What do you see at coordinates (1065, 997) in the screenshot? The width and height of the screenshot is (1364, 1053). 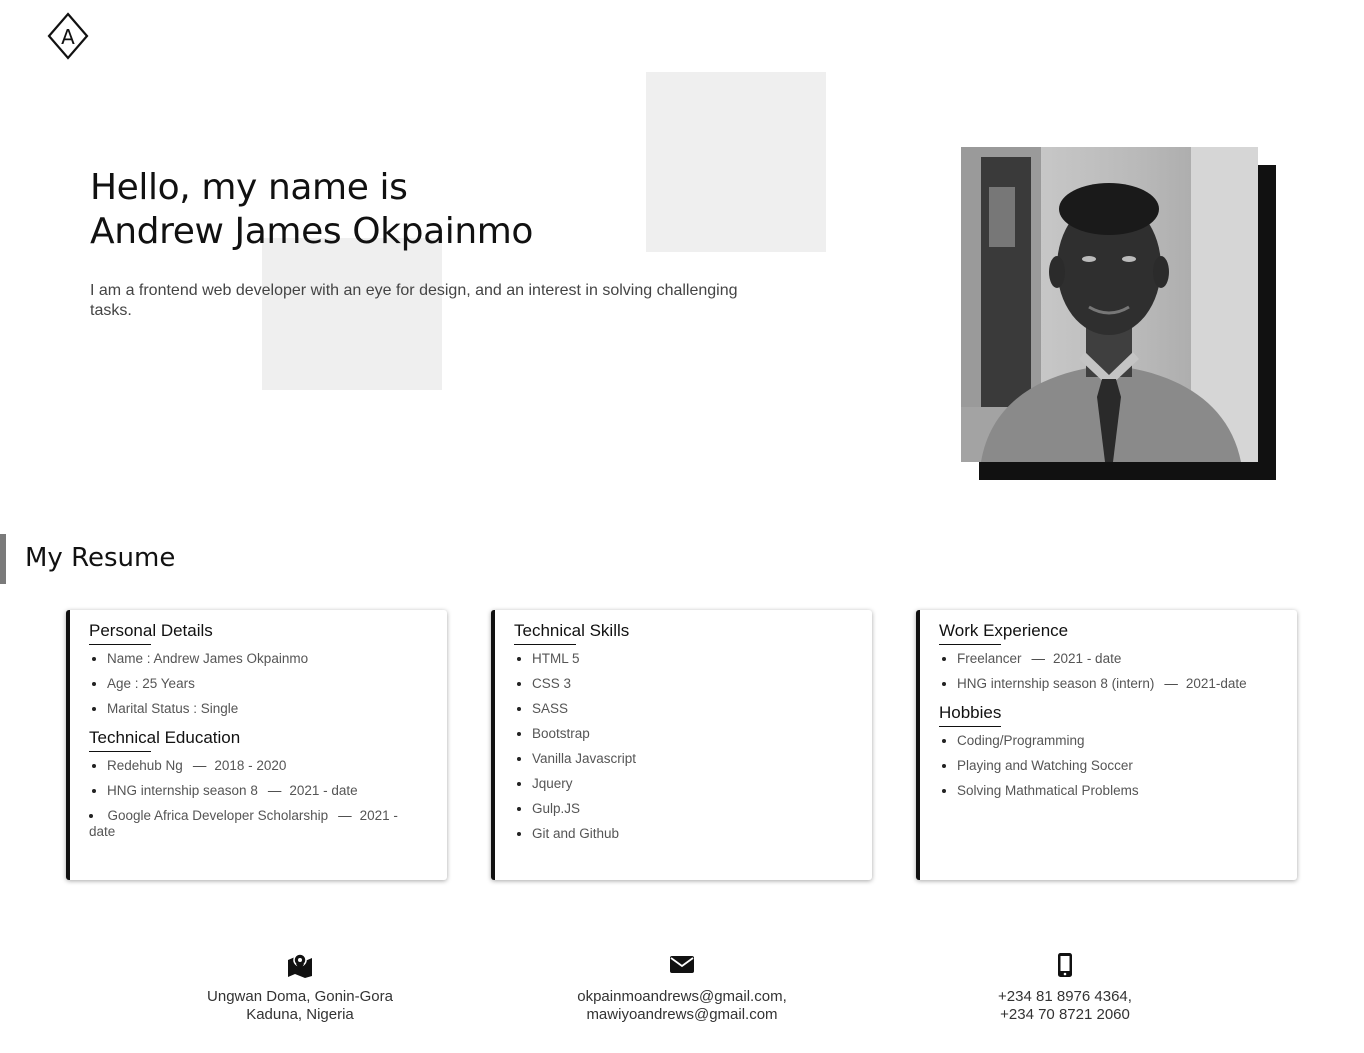 I see `phone-line-1: +234 81 8976 4364,` at bounding box center [1065, 997].